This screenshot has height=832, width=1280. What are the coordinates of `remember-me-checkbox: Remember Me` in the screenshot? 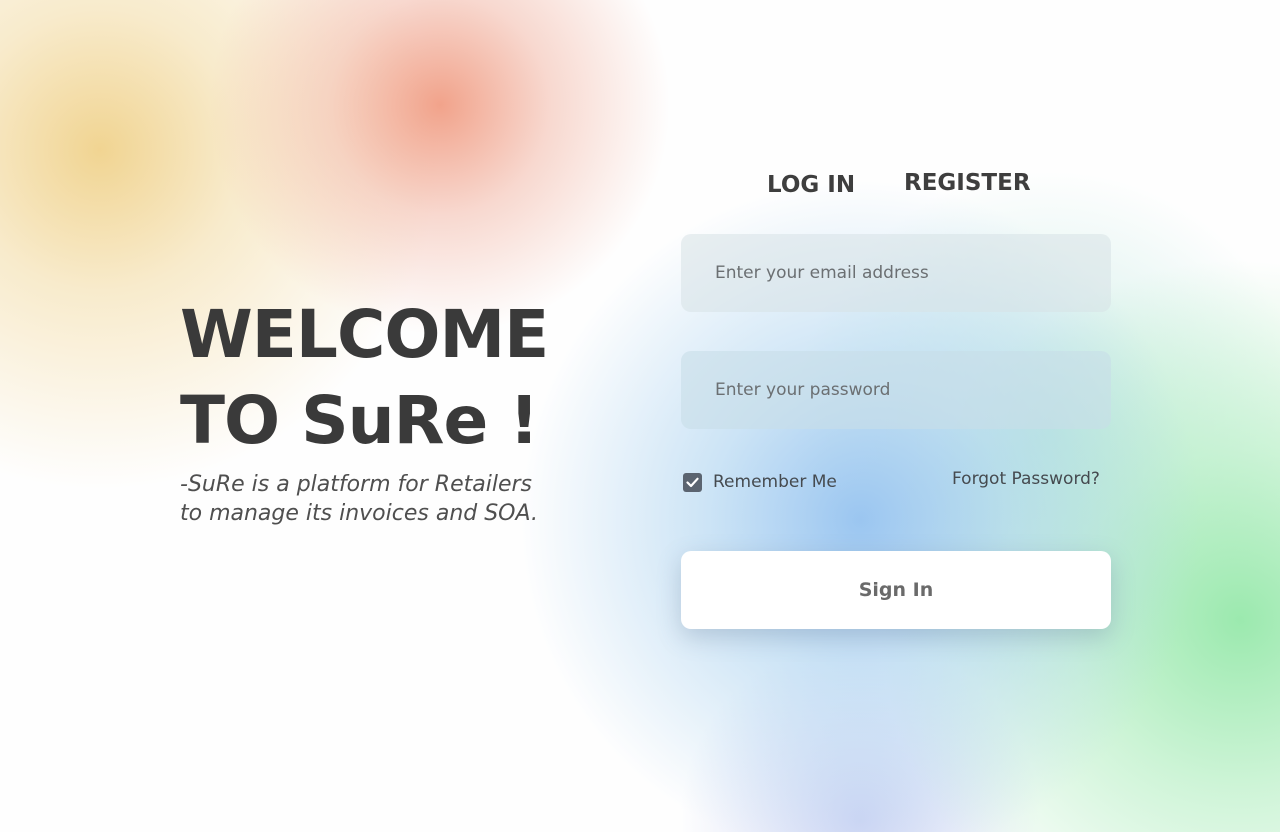 It's located at (760, 482).